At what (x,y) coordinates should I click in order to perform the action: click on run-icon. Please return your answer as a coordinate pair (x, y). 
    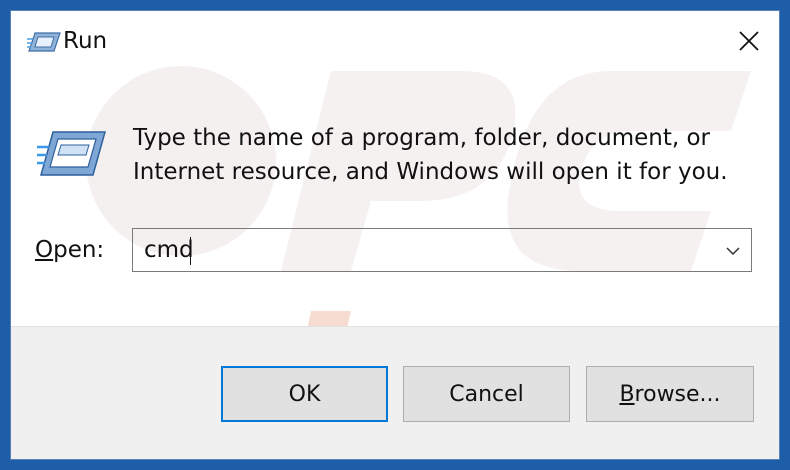
    Looking at the image, I should click on (44, 42).